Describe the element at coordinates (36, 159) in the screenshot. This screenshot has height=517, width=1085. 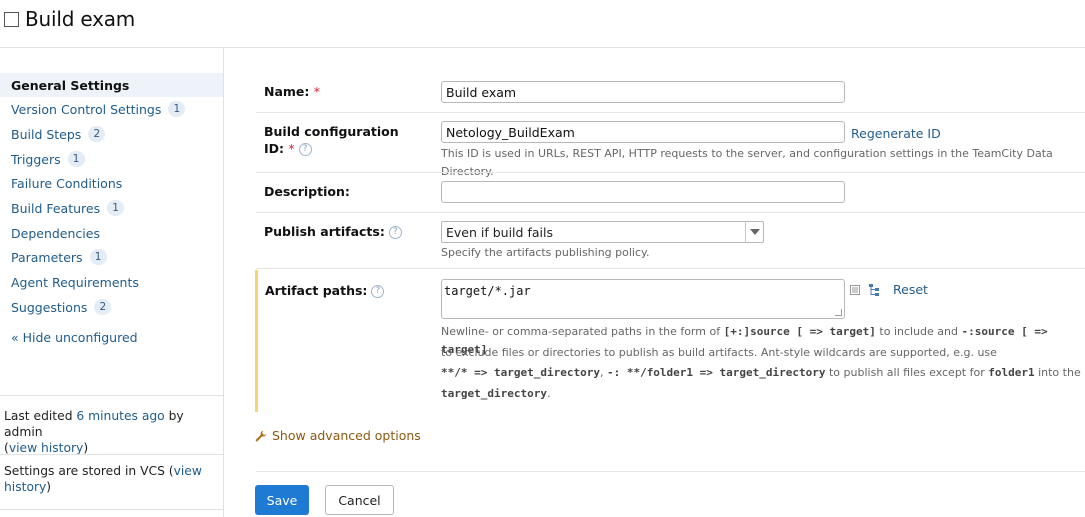
I see `sidebar-item-label: Triggers` at that location.